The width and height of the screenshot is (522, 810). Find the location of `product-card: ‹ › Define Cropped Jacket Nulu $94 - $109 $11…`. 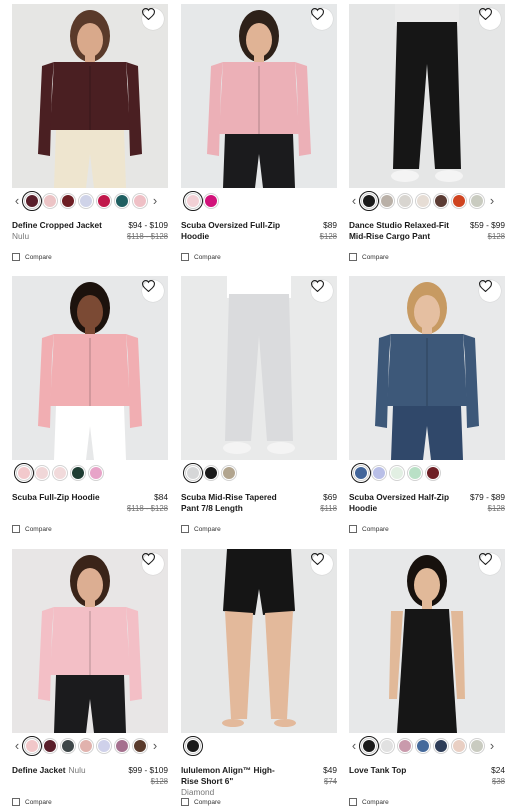

product-card: ‹ › Define Cropped Jacket Nulu $94 - $109 $11… is located at coordinates (90, 135).